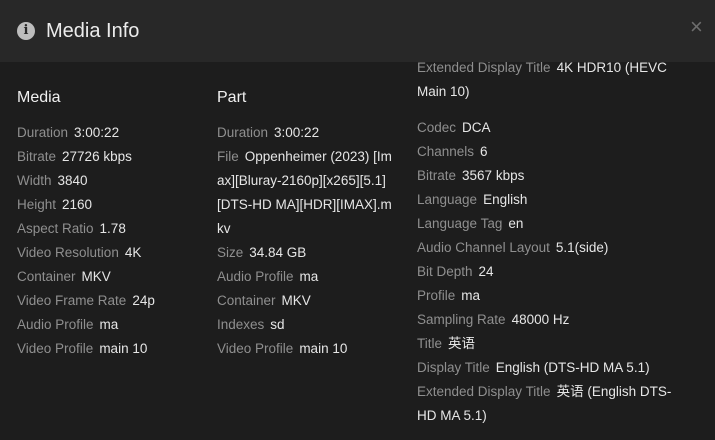 Image resolution: width=715 pixels, height=440 pixels. What do you see at coordinates (552, 152) in the screenshot?
I see `info-row: Channels 6` at bounding box center [552, 152].